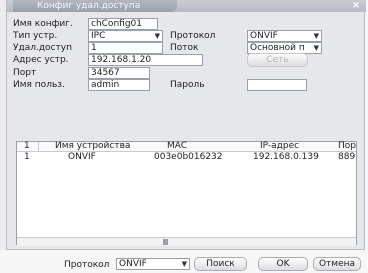 The image size is (368, 273). I want to click on port-input: 34567, so click(119, 73).